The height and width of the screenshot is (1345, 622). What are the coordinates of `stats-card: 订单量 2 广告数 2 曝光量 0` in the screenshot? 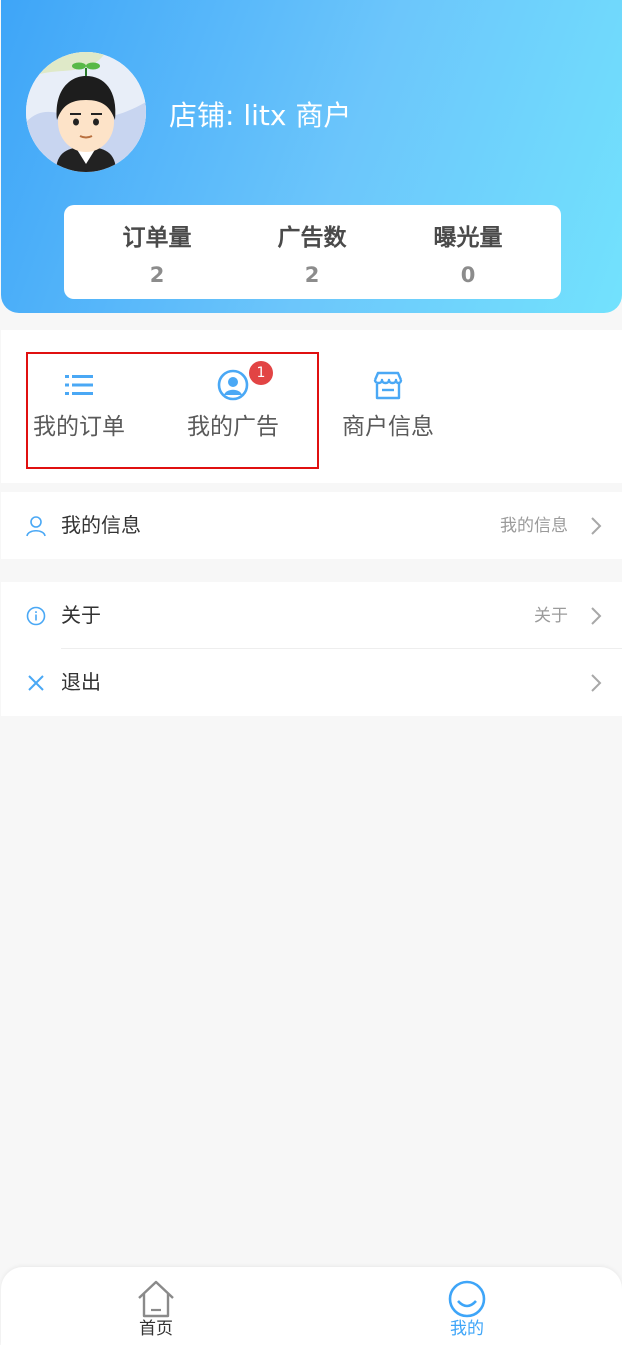 It's located at (312, 252).